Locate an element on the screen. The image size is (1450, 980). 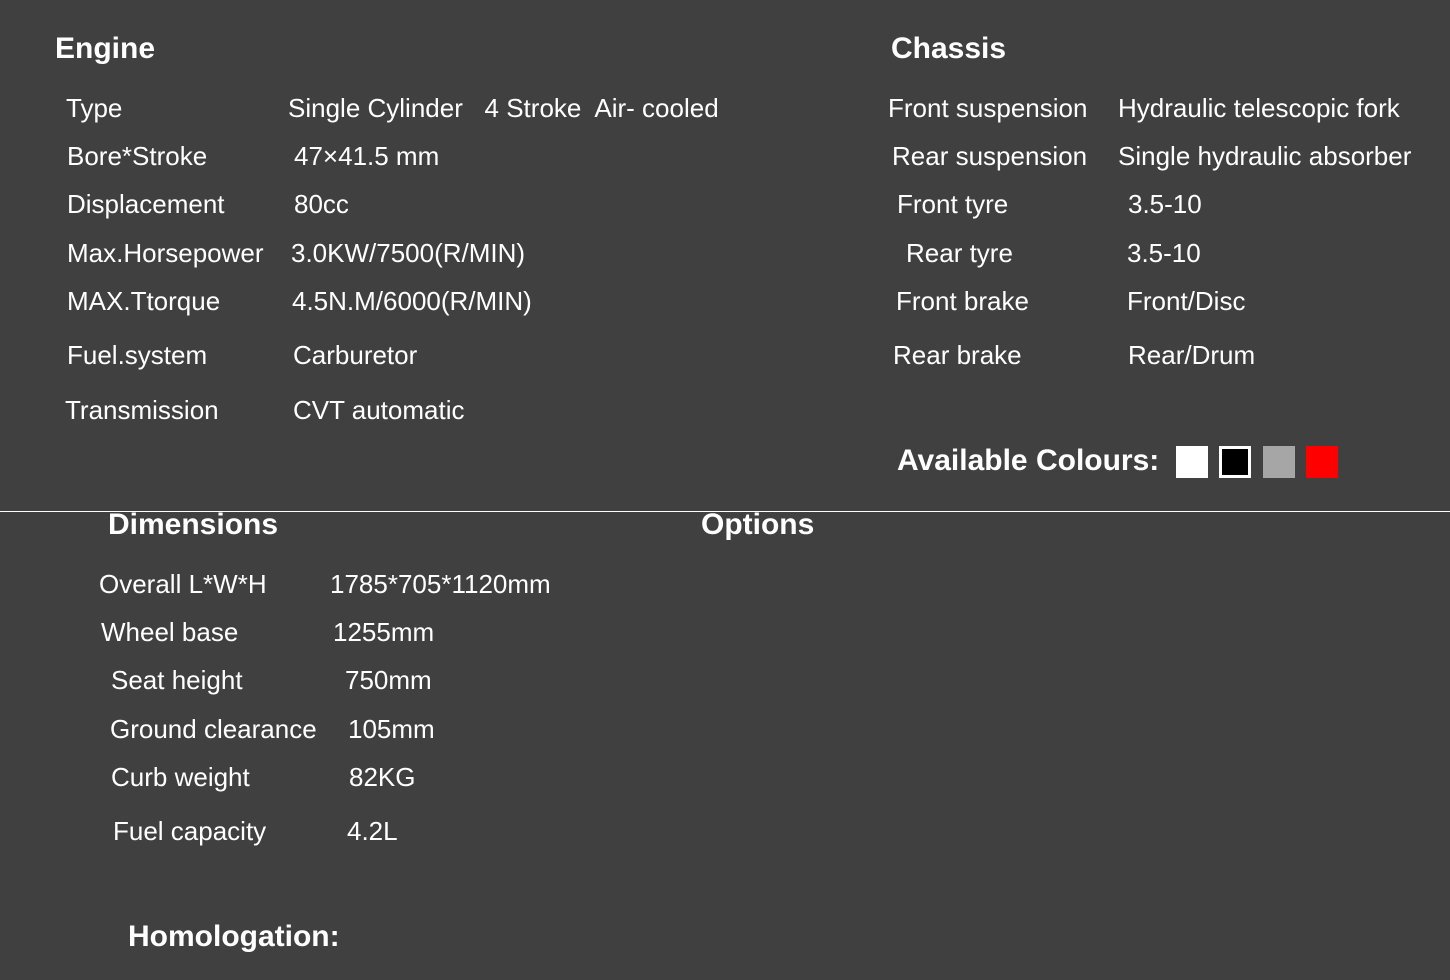
chassis-rear-brake-value: Rear/Drum is located at coordinates (1192, 355).